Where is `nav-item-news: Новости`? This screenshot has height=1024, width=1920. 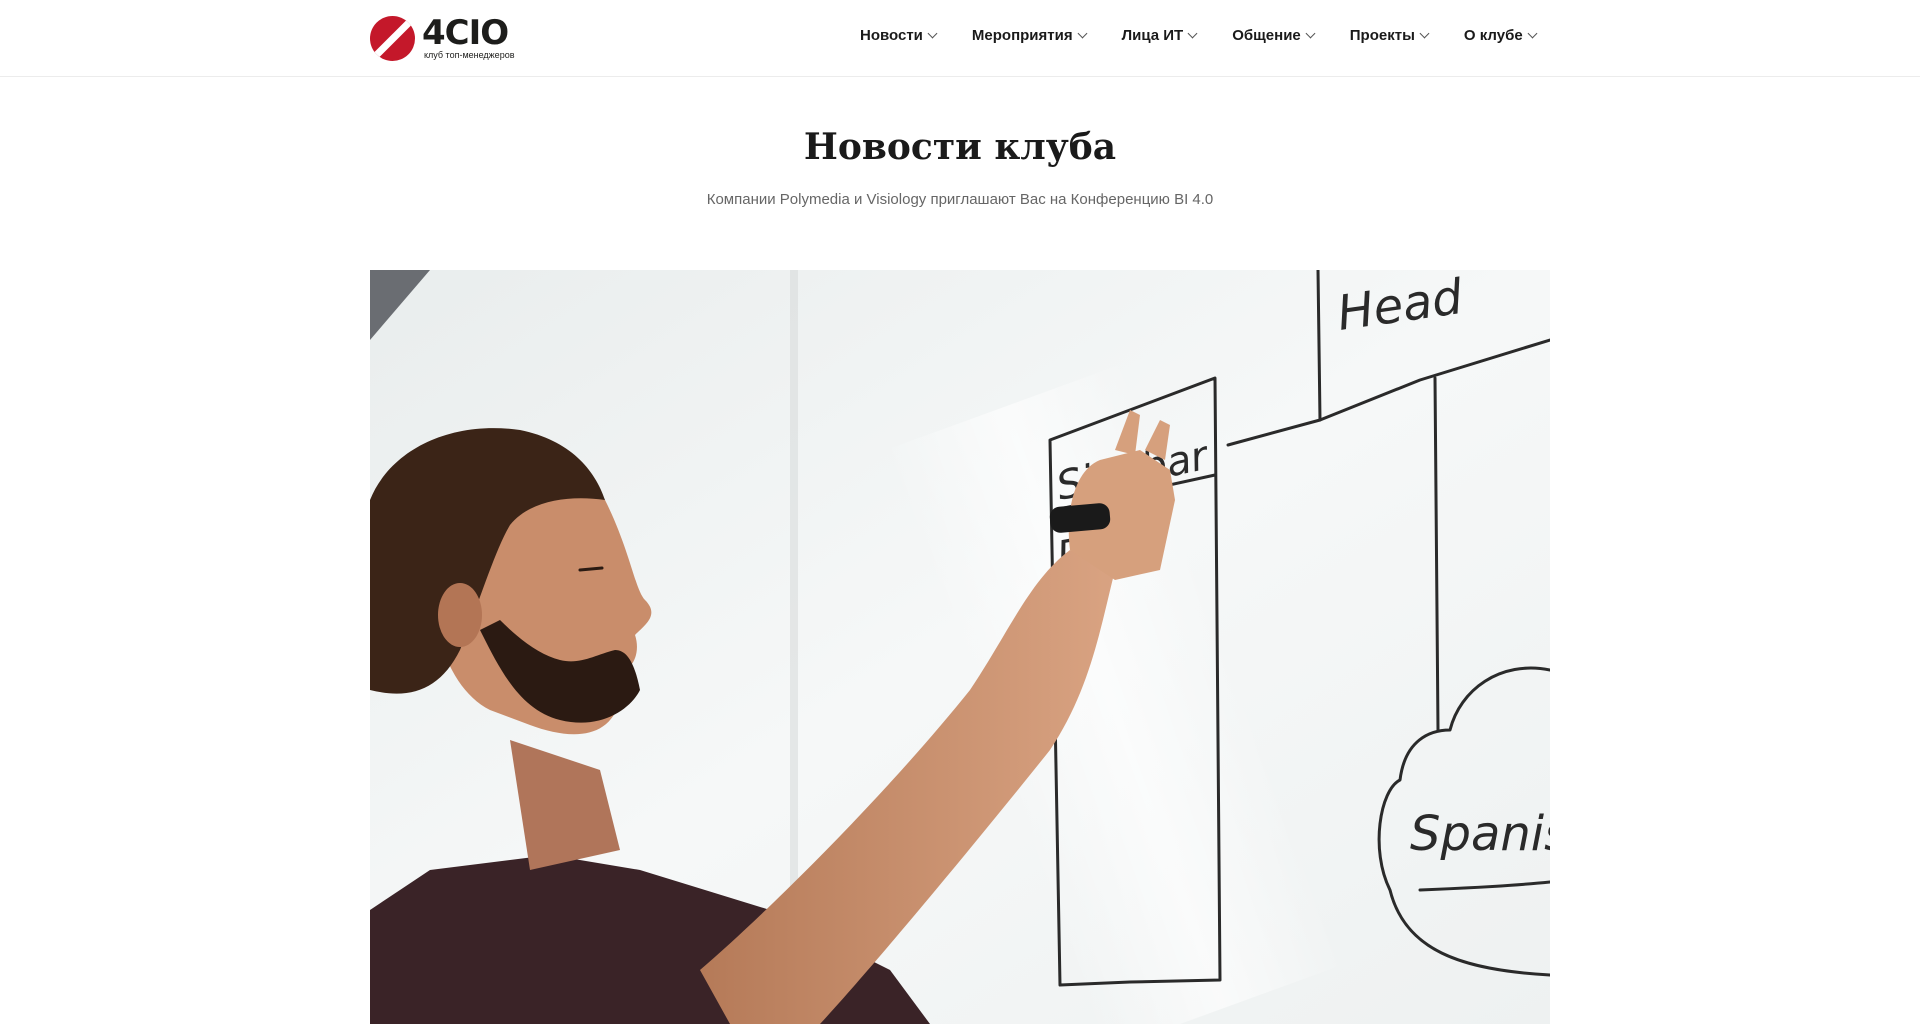 nav-item-news: Новости is located at coordinates (899, 35).